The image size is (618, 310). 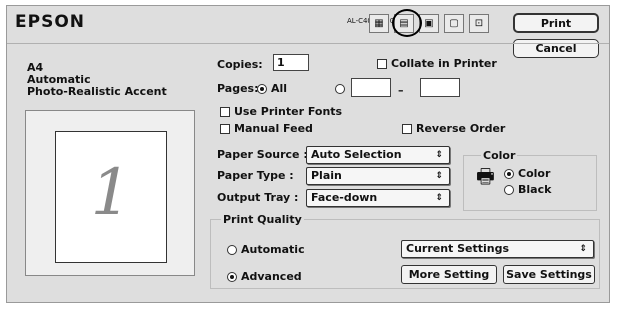 What do you see at coordinates (556, 23) in the screenshot?
I see `print-button: Print` at bounding box center [556, 23].